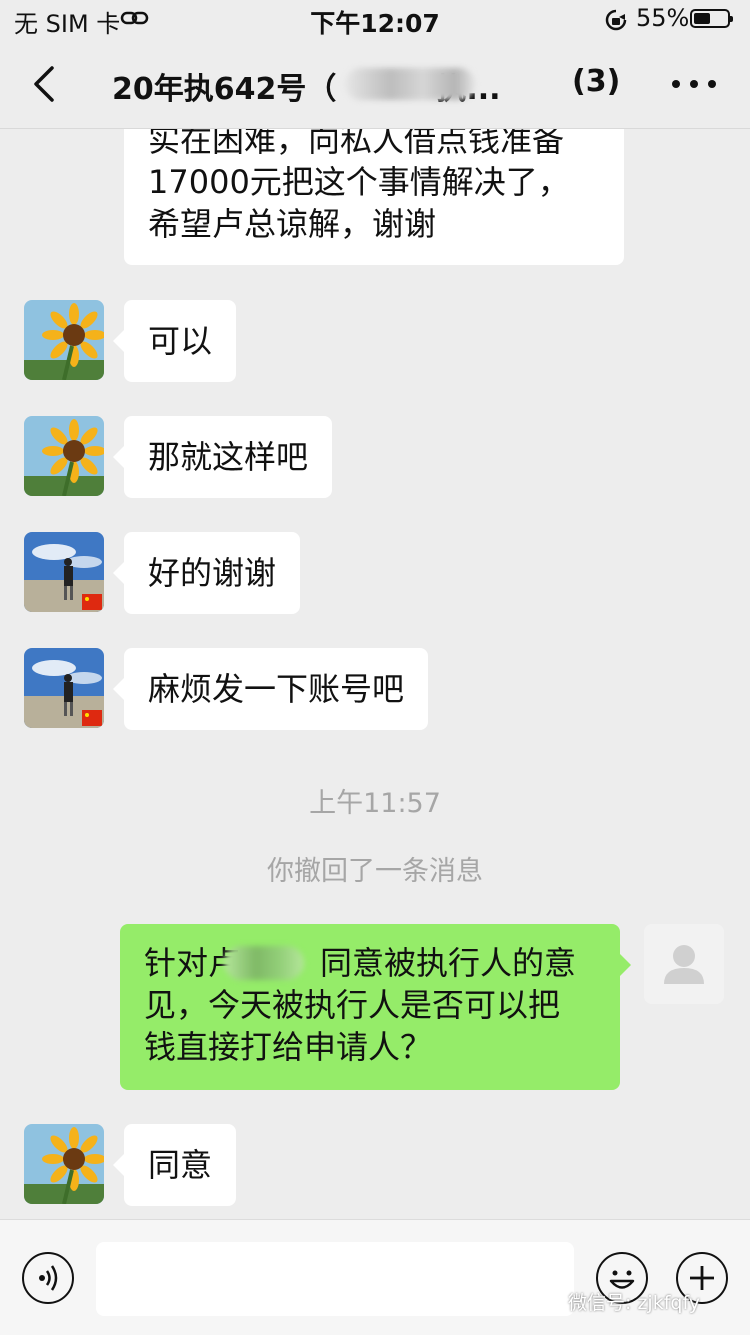 This screenshot has height=1335, width=750. What do you see at coordinates (616, 20) in the screenshot?
I see `rotation-lock-icon` at bounding box center [616, 20].